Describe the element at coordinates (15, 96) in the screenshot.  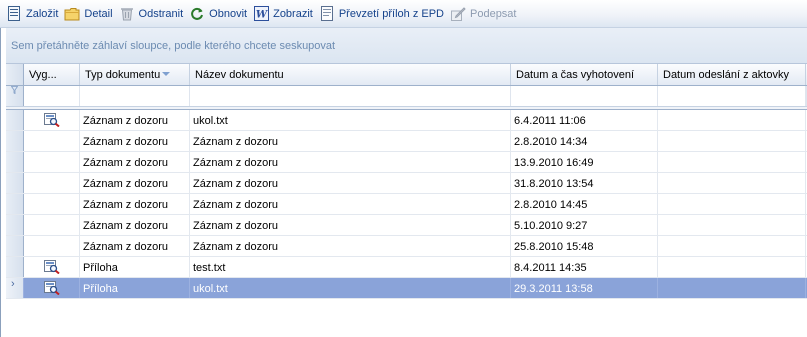
I see `filter-funnel-icon` at that location.